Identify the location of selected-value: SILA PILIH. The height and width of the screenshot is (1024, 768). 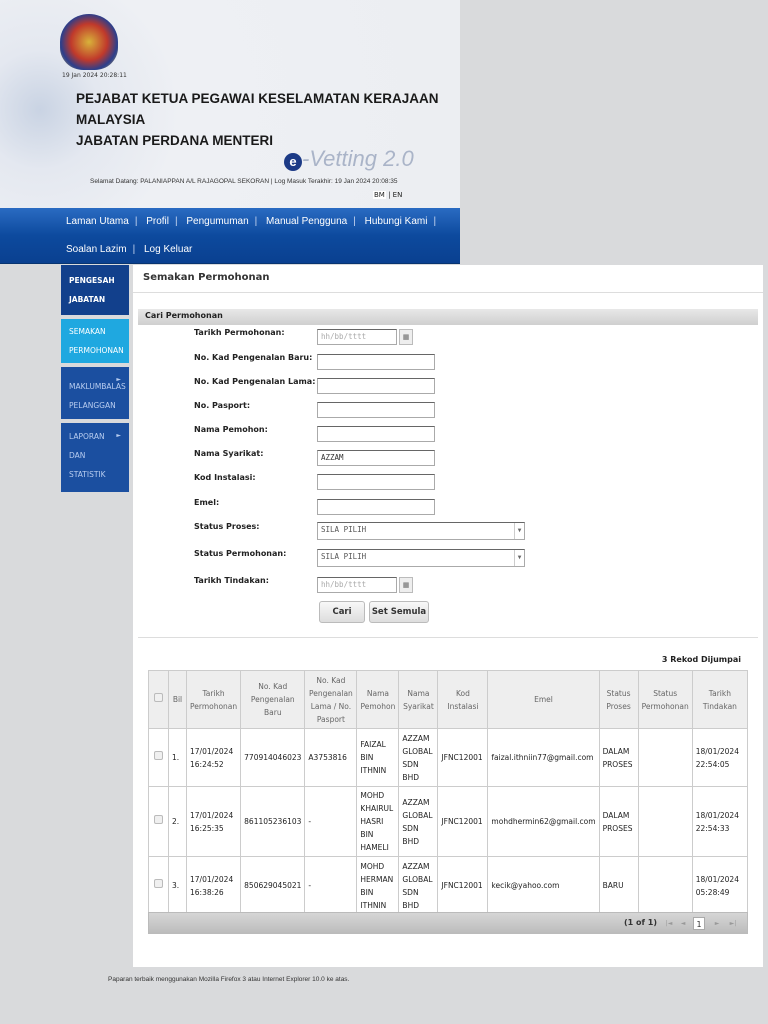
(344, 556).